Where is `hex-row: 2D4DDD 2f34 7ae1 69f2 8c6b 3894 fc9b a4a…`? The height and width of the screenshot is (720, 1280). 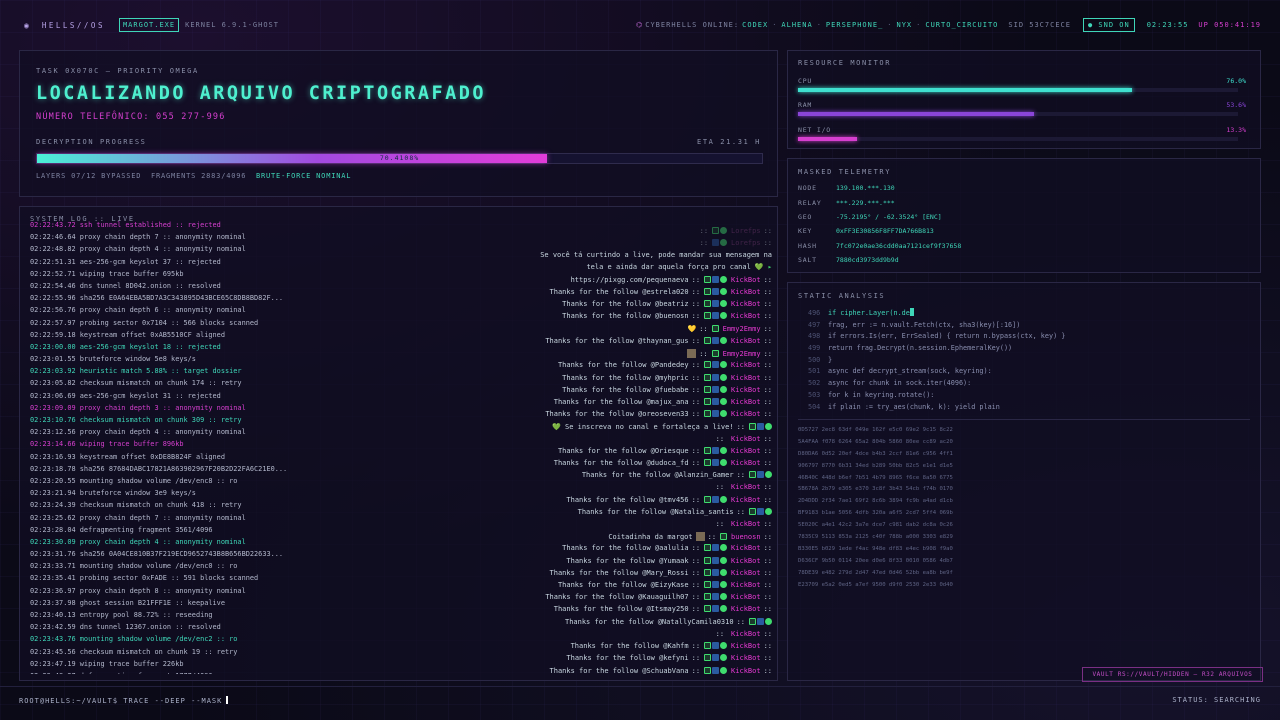 hex-row: 2D4DDD 2f34 7ae1 69f2 8c6b 3894 fc9b a4a… is located at coordinates (875, 501).